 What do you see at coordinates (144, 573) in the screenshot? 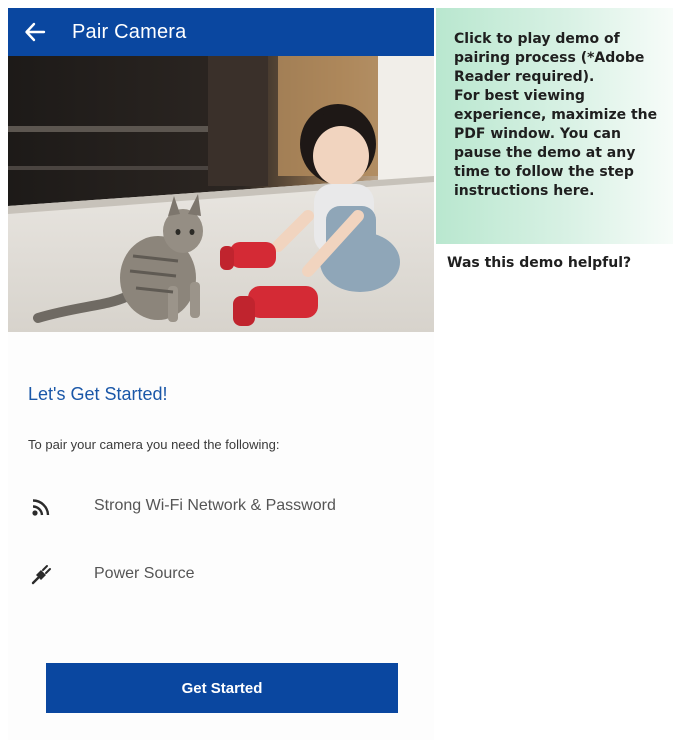
I see `requirement-label: Power Source` at bounding box center [144, 573].